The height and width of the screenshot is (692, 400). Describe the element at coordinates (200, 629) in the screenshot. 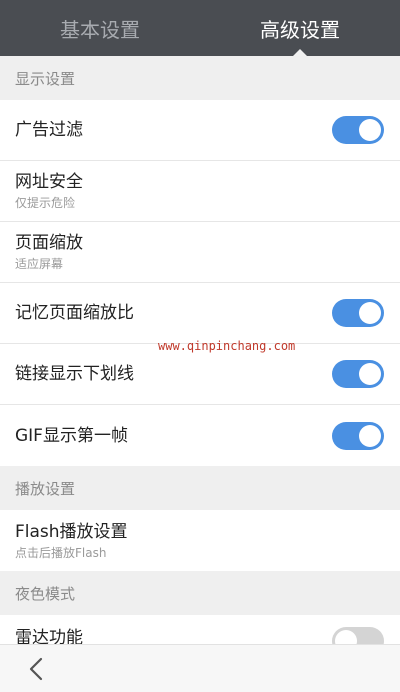

I see `setting-radar: 雷达功能` at that location.